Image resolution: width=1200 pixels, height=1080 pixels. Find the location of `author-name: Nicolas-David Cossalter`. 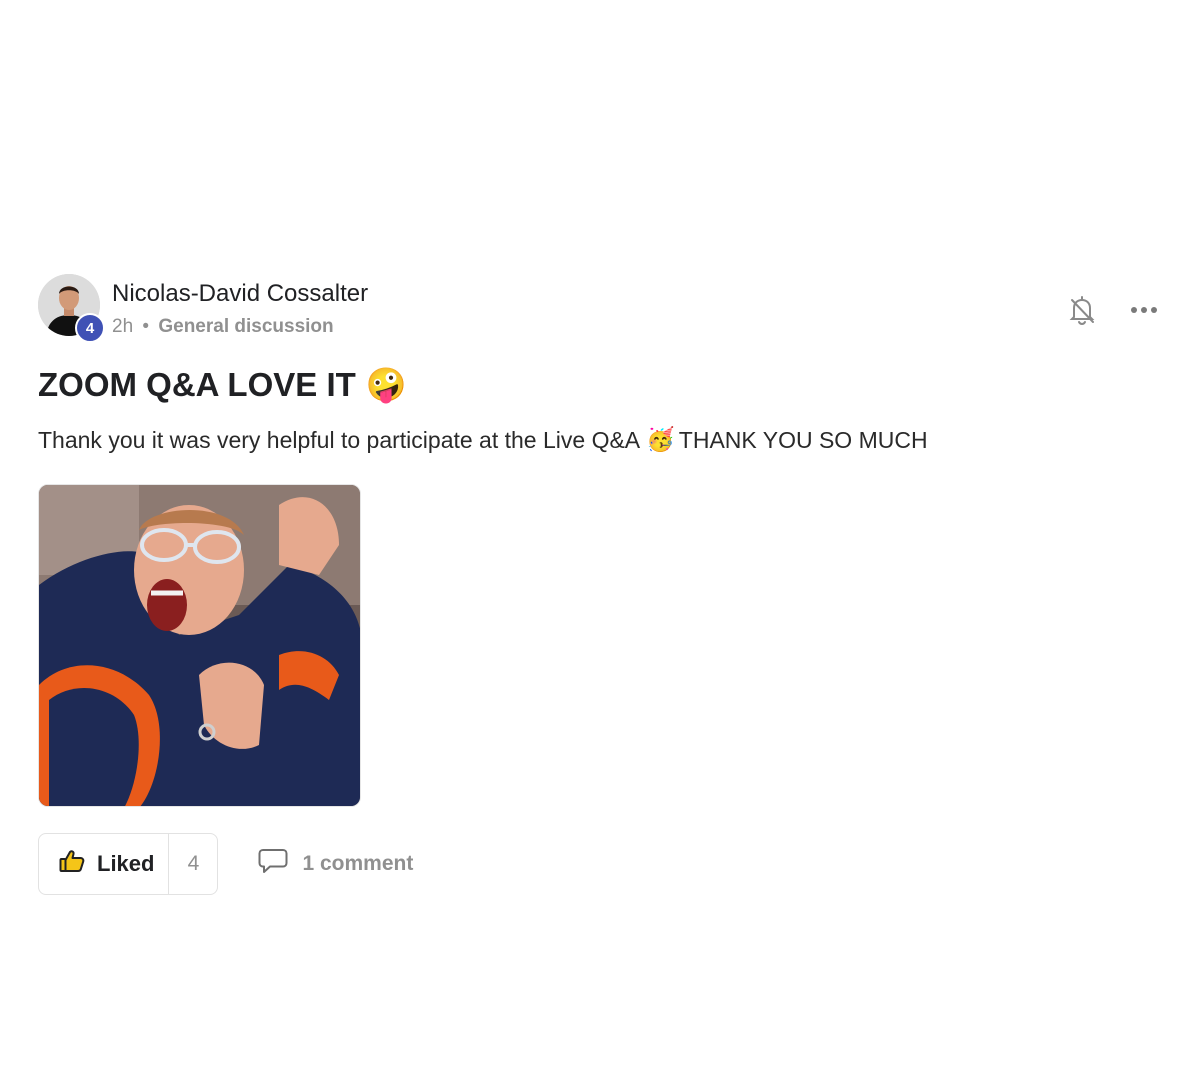

author-name: Nicolas-David Cossalter is located at coordinates (240, 294).